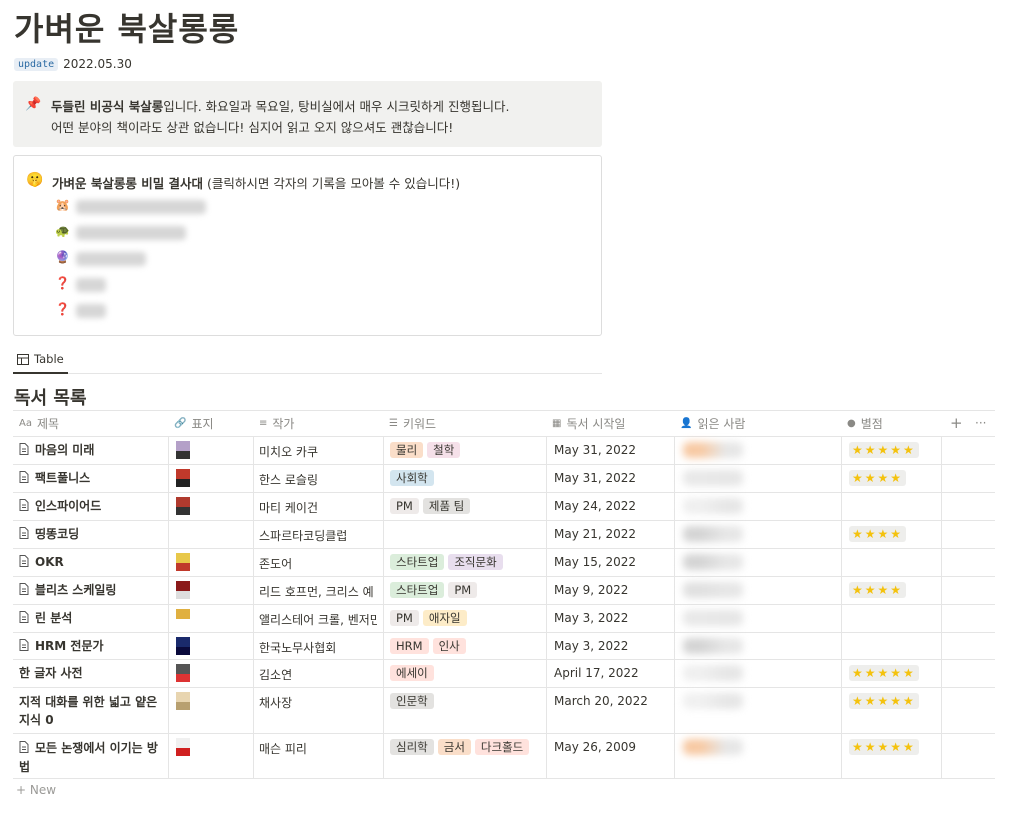  I want to click on author-cell: 매슨 피리, so click(318, 748).